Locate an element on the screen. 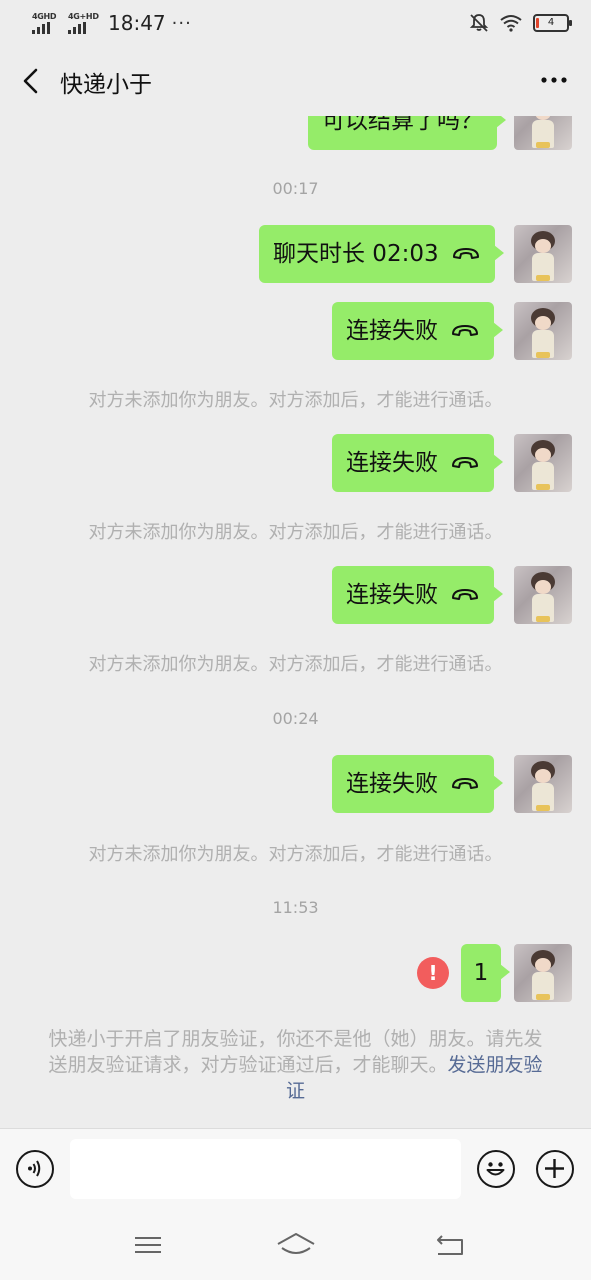 Image resolution: width=591 pixels, height=1280 pixels. plus-icon is located at coordinates (554, 1168).